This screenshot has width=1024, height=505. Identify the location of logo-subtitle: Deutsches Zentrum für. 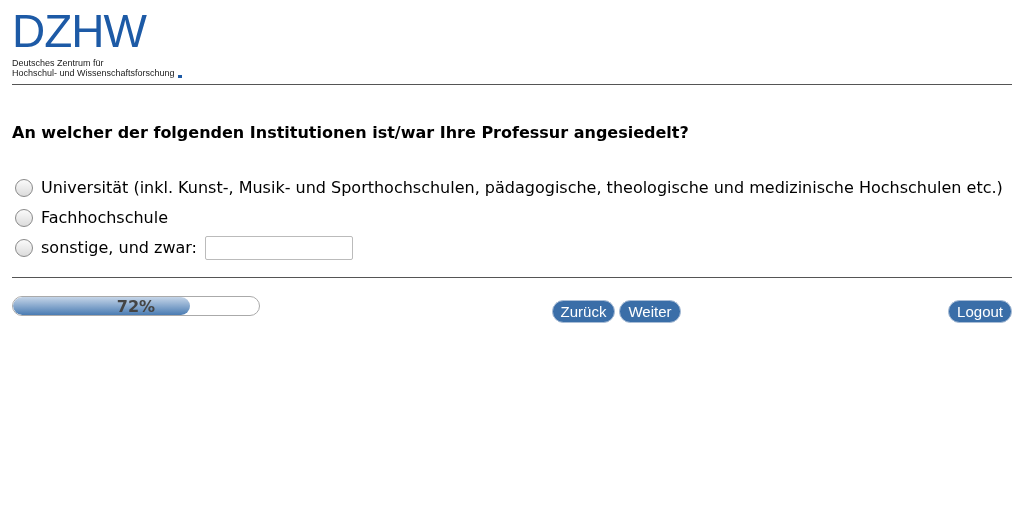
(58, 63).